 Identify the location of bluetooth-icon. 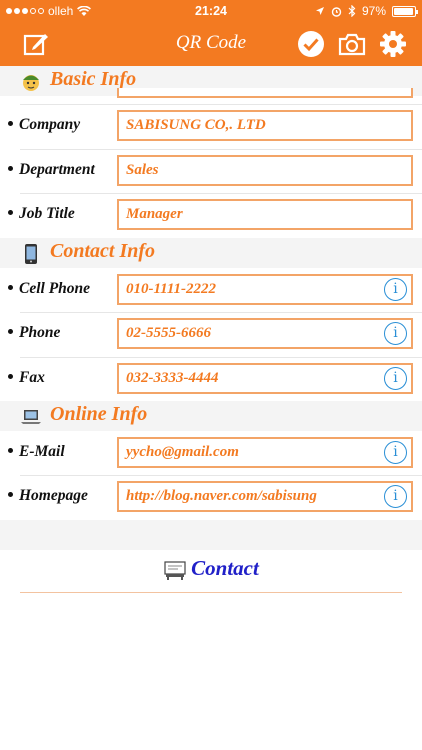
(352, 11).